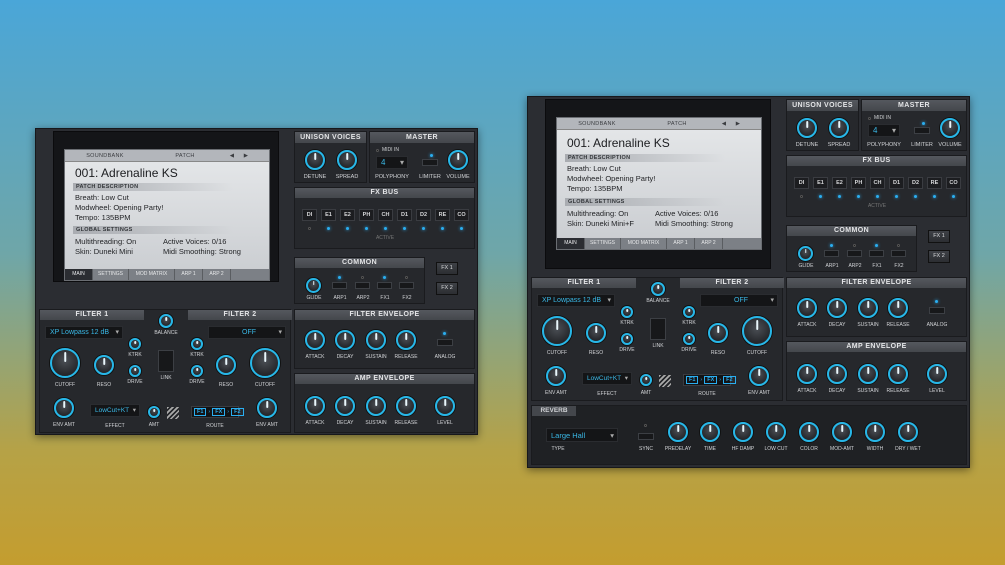 This screenshot has width=1005, height=565. I want to click on tab-settings: SETTINGS, so click(111, 274).